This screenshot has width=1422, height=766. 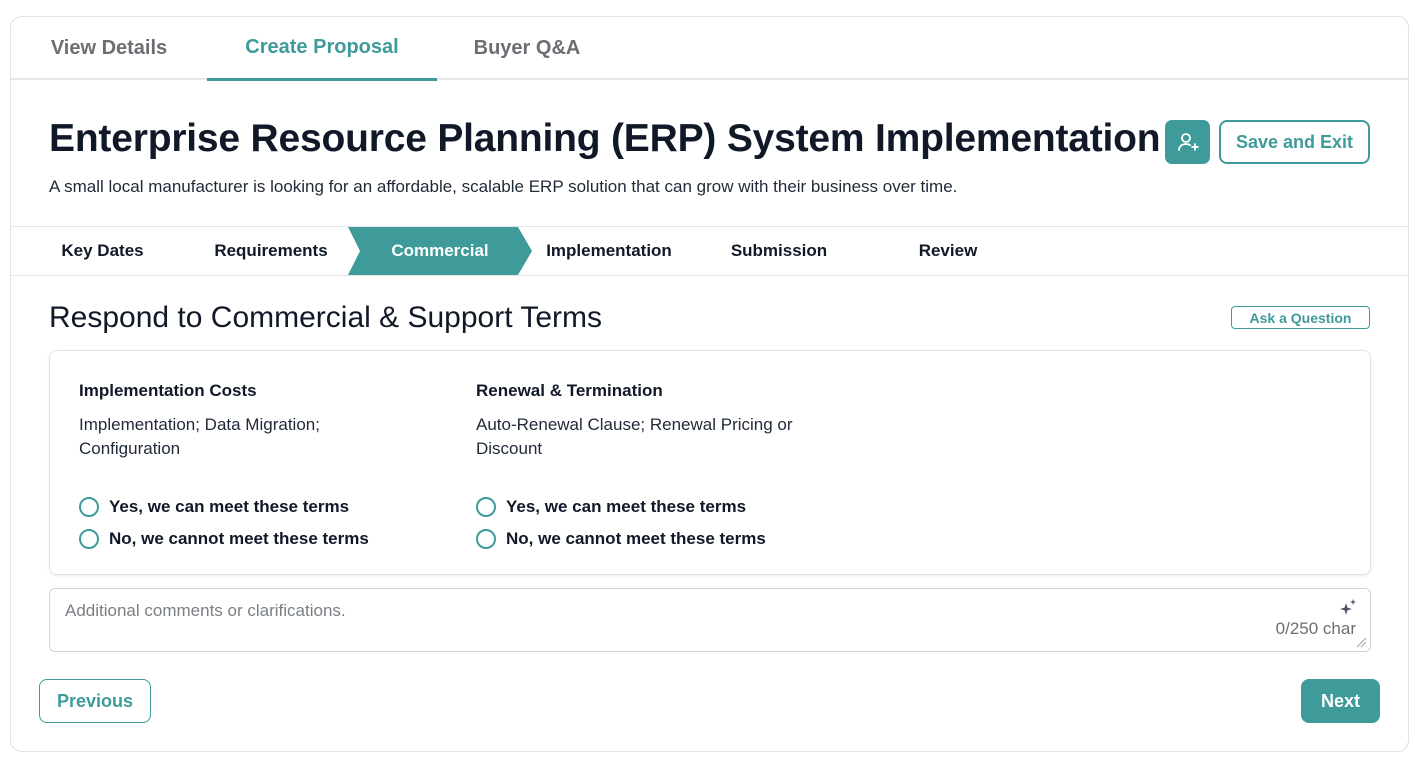 I want to click on step-requirements: Requirements, so click(x=271, y=251).